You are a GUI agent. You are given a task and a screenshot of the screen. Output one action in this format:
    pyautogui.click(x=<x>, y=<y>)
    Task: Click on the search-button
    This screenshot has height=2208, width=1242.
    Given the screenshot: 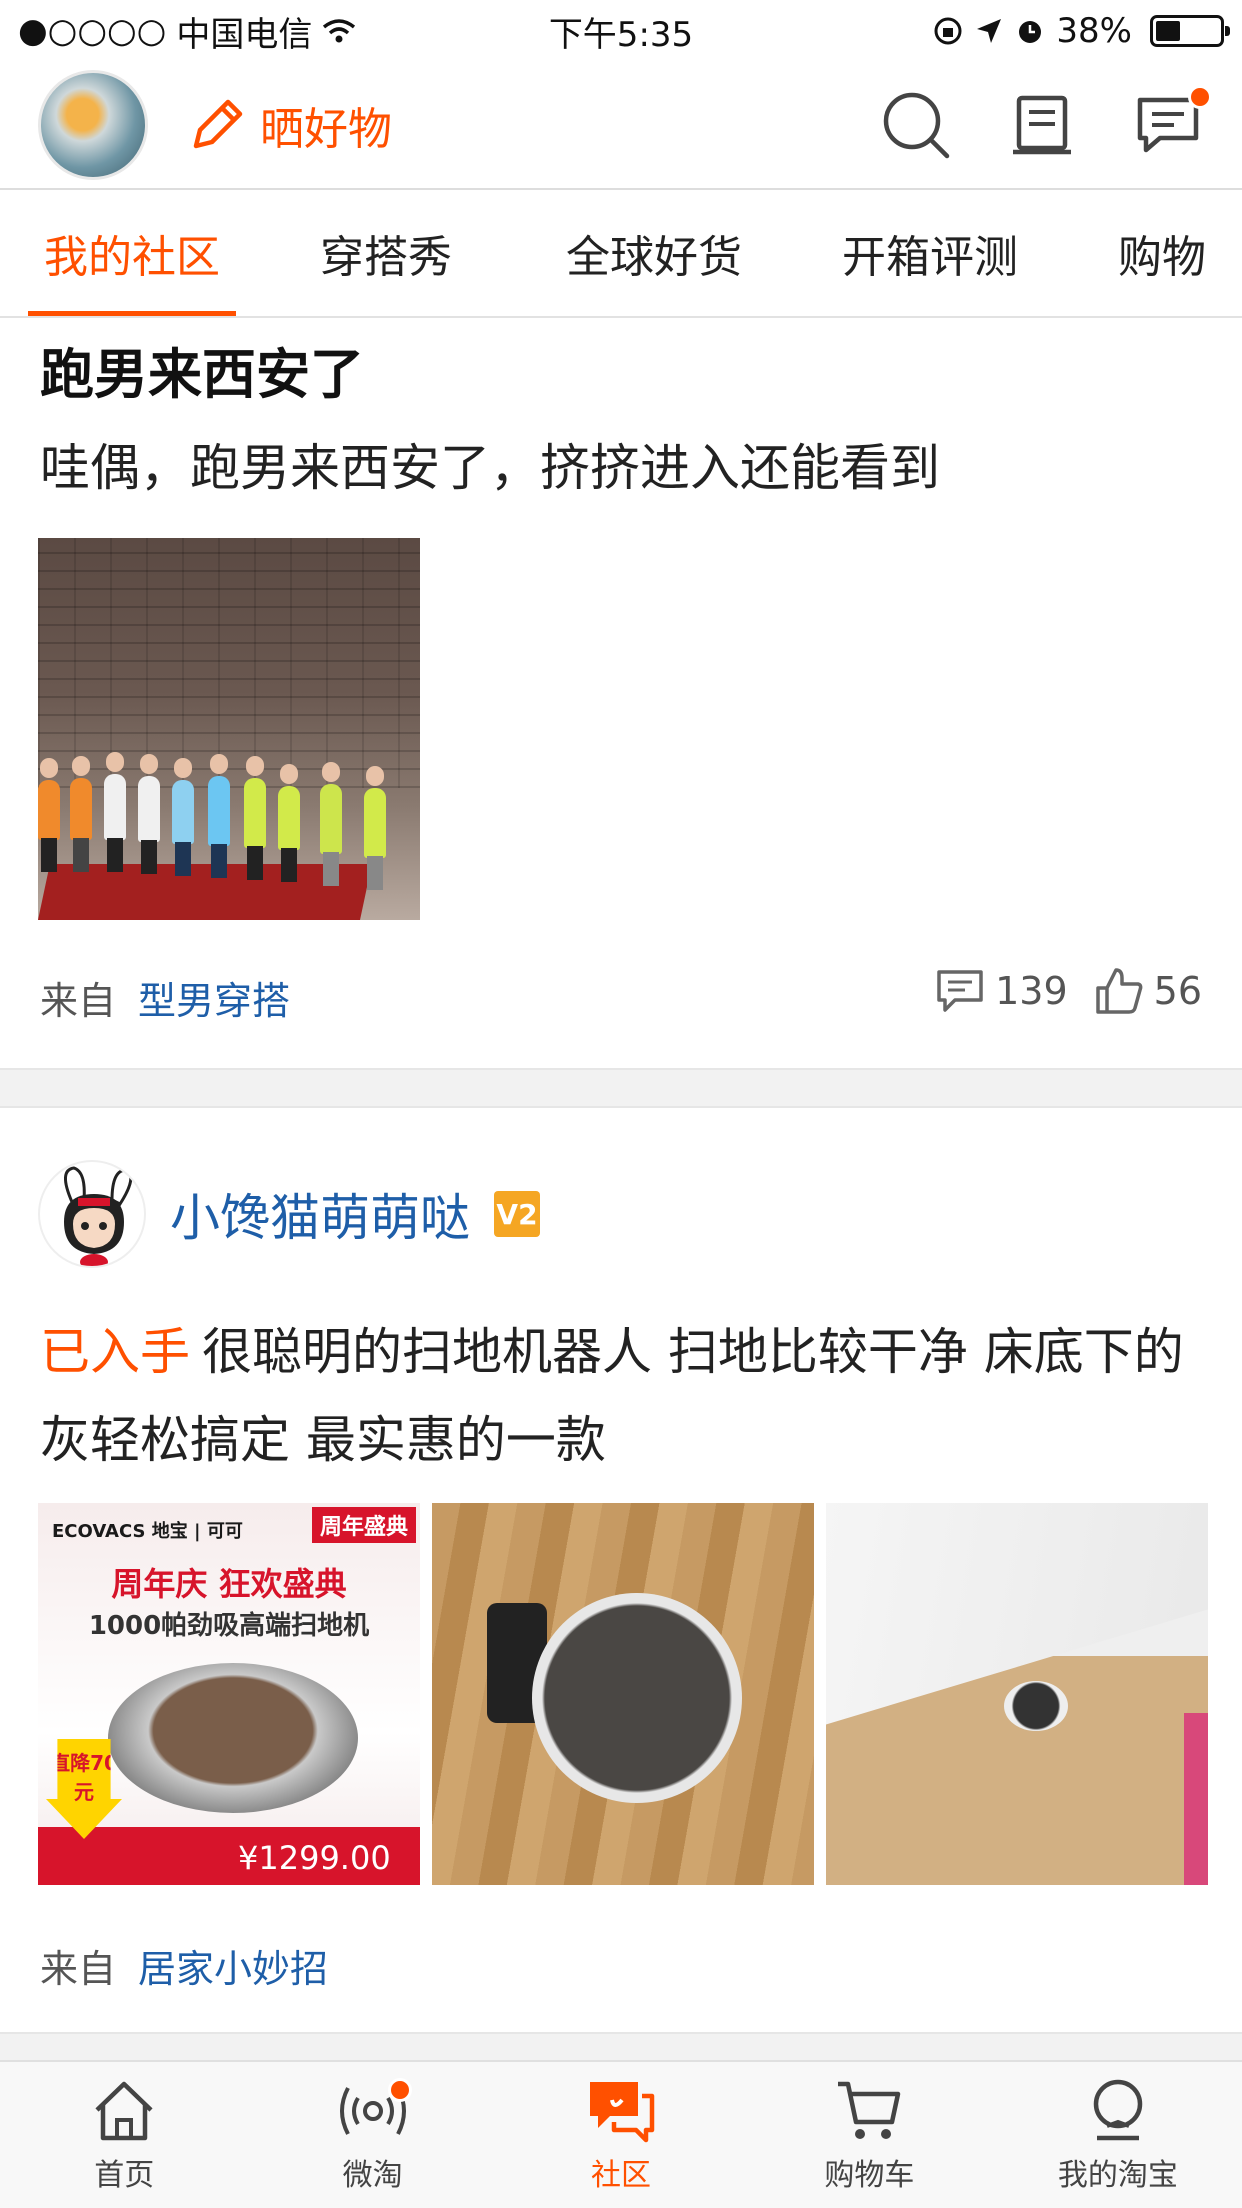 What is the action you would take?
    pyautogui.click(x=916, y=125)
    